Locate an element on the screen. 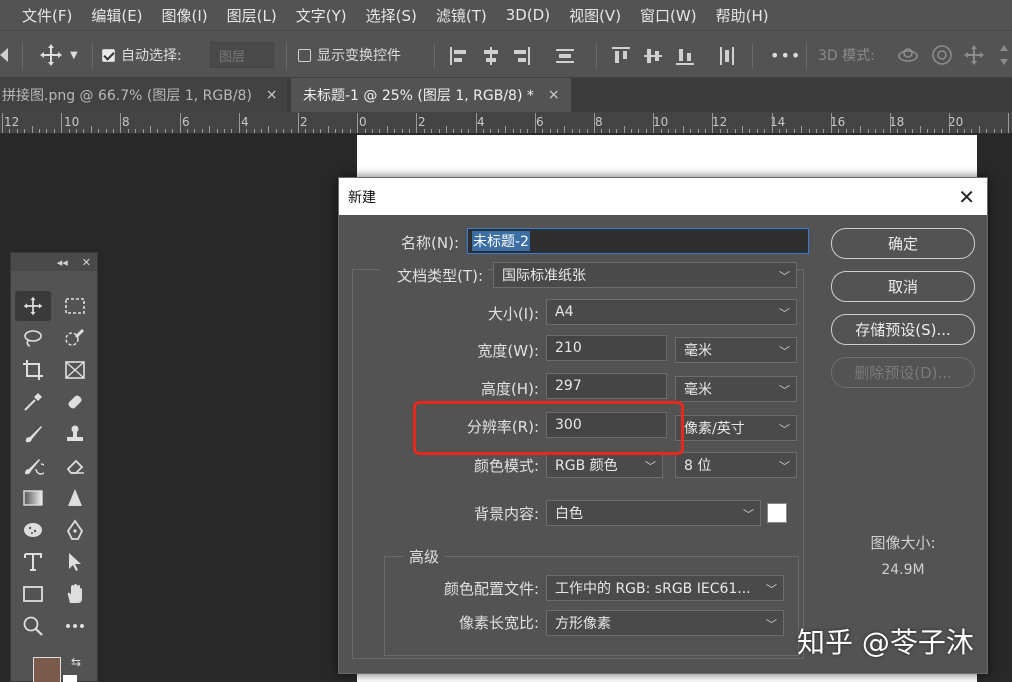 This screenshot has width=1012, height=682. tool-preset-icon is located at coordinates (6, 55).